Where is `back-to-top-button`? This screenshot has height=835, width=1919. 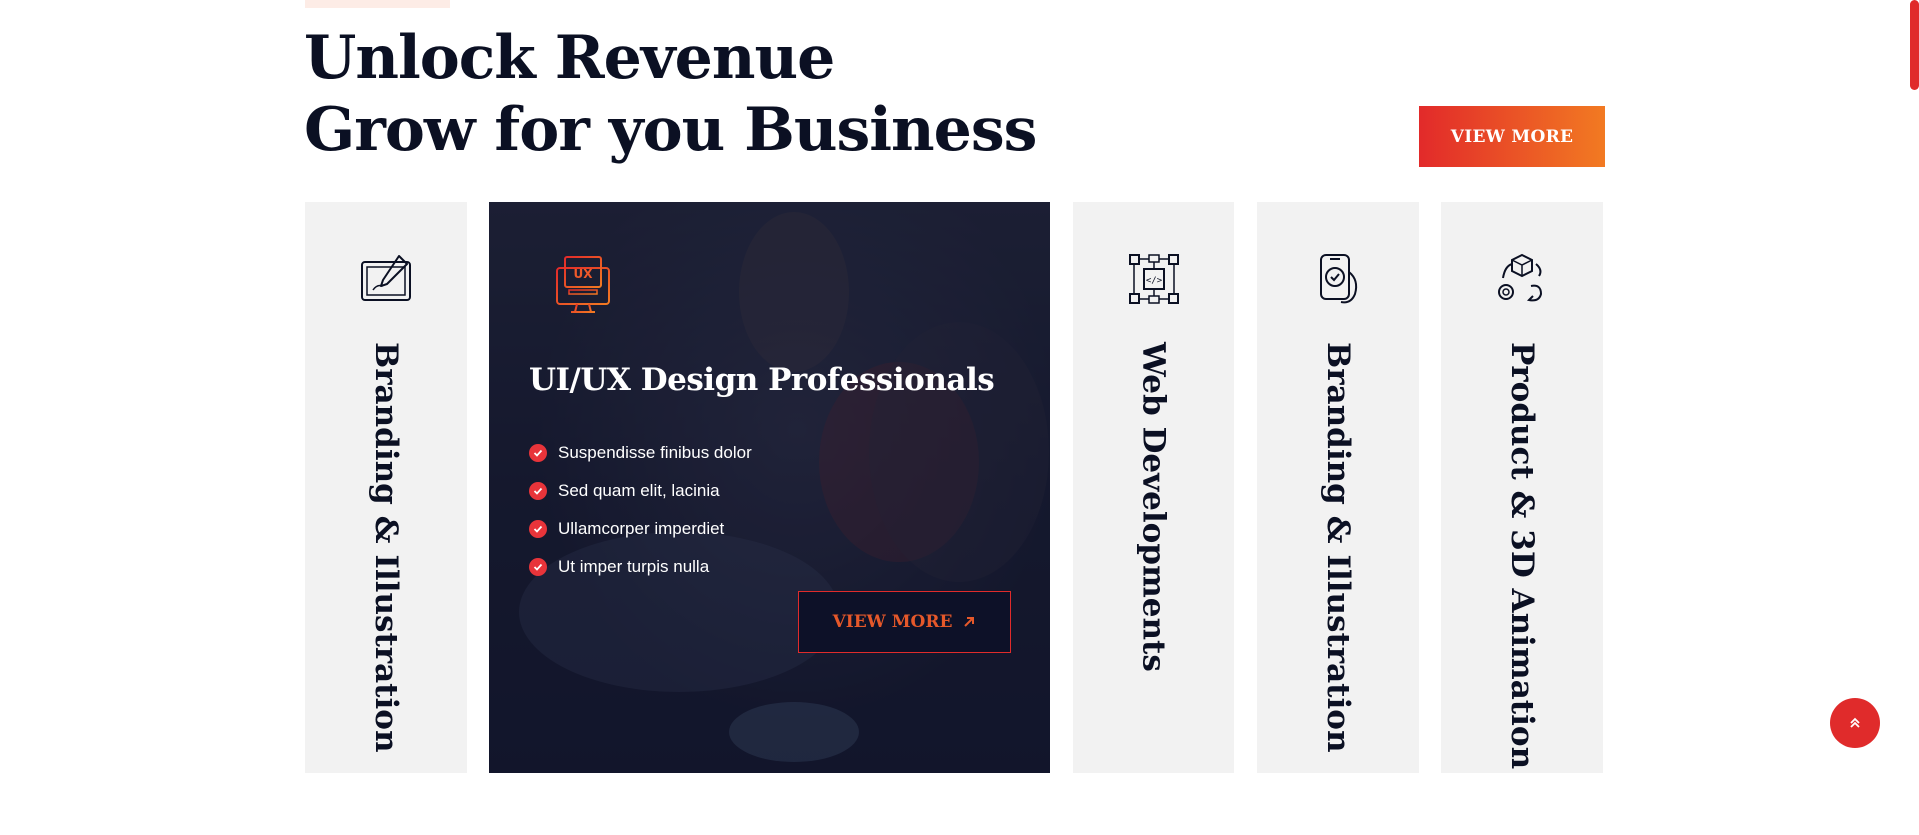
back-to-top-button is located at coordinates (1855, 723).